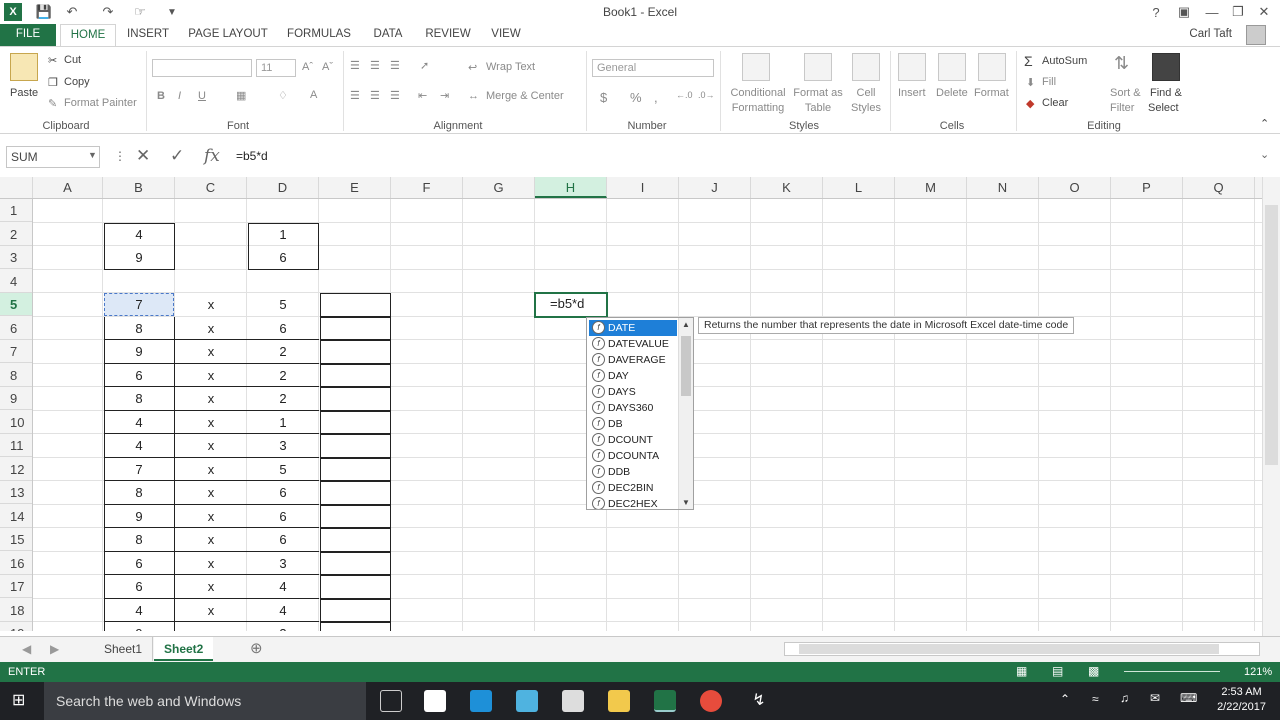 This screenshot has width=1280, height=720. I want to click on conditional-formatting-icon, so click(756, 67).